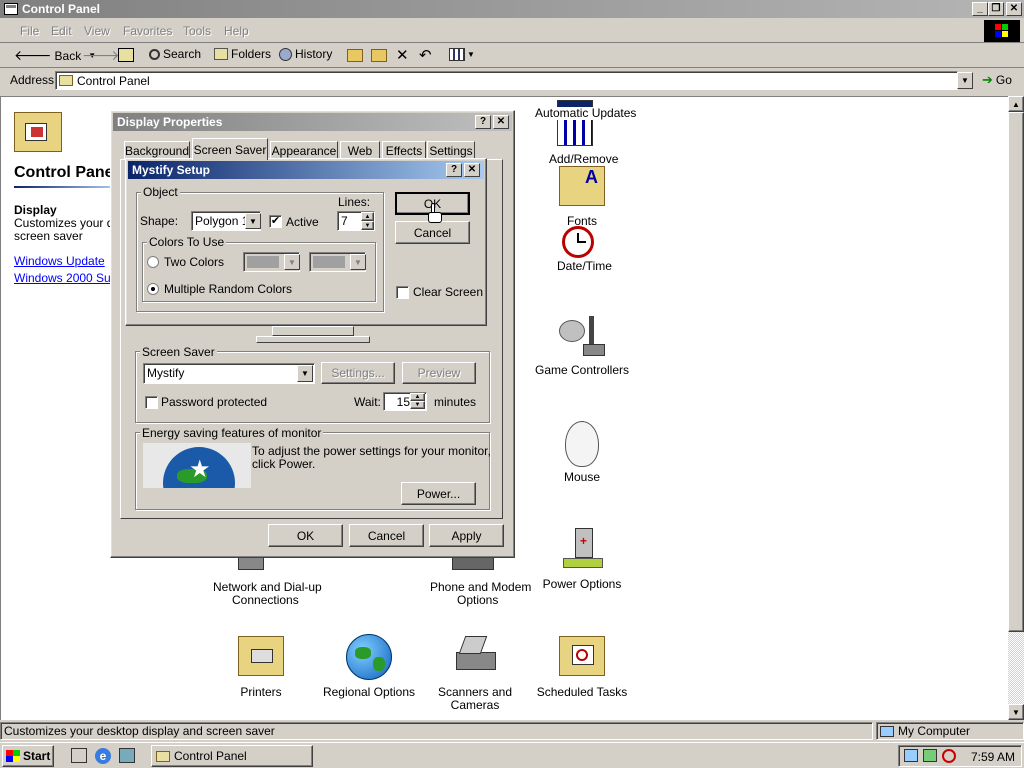 Image resolution: width=1024 pixels, height=768 pixels. What do you see at coordinates (987, 79) in the screenshot?
I see `go-arrow-icon: ➔` at bounding box center [987, 79].